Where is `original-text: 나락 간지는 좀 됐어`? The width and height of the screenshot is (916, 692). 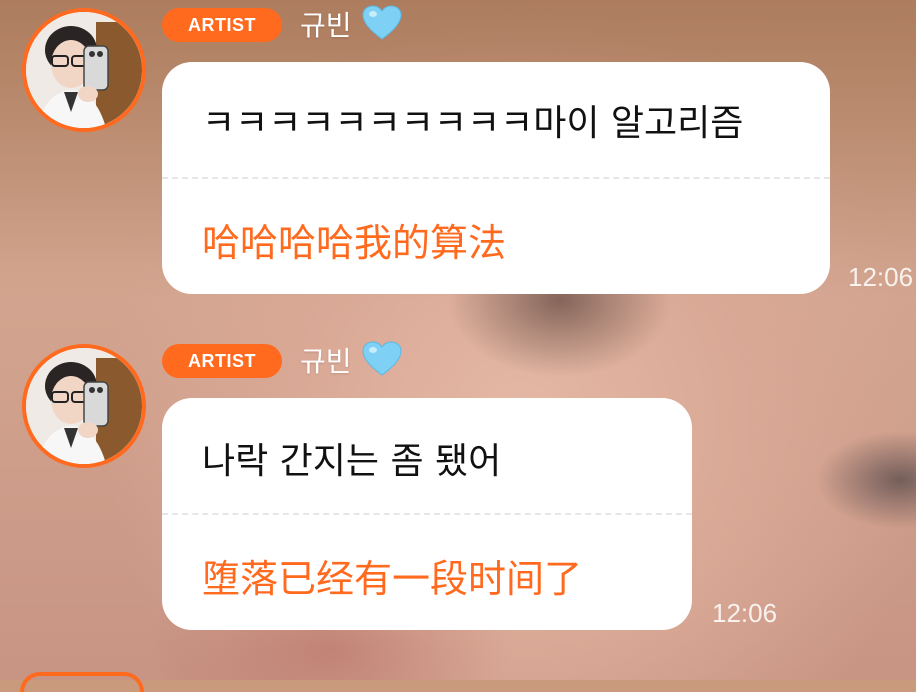 original-text: 나락 간지는 좀 됐어 is located at coordinates (352, 461).